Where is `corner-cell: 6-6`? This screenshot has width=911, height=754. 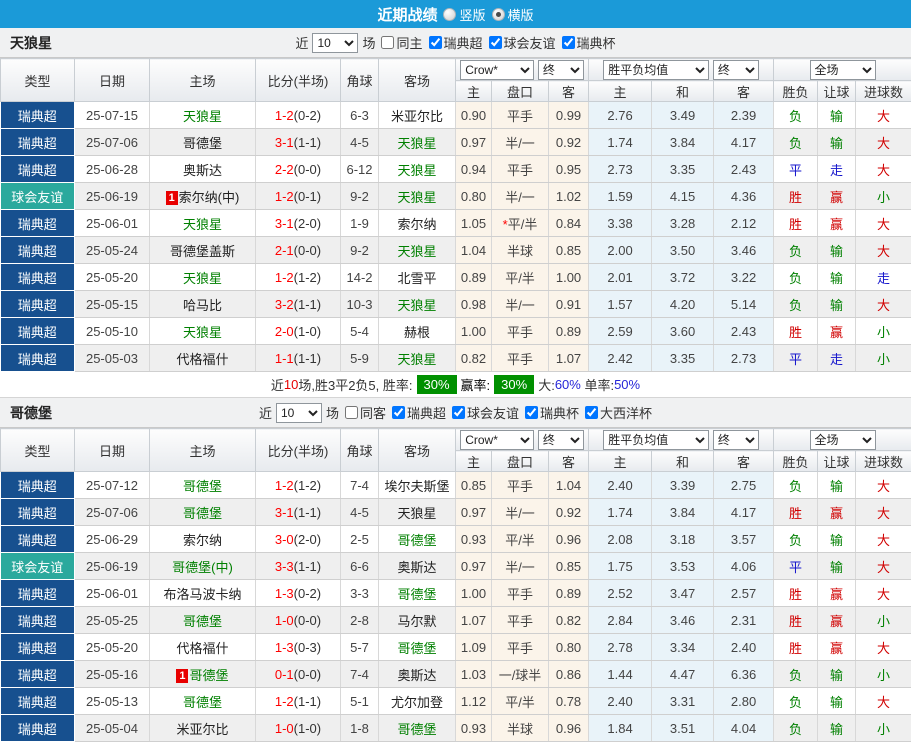 corner-cell: 6-6 is located at coordinates (359, 566).